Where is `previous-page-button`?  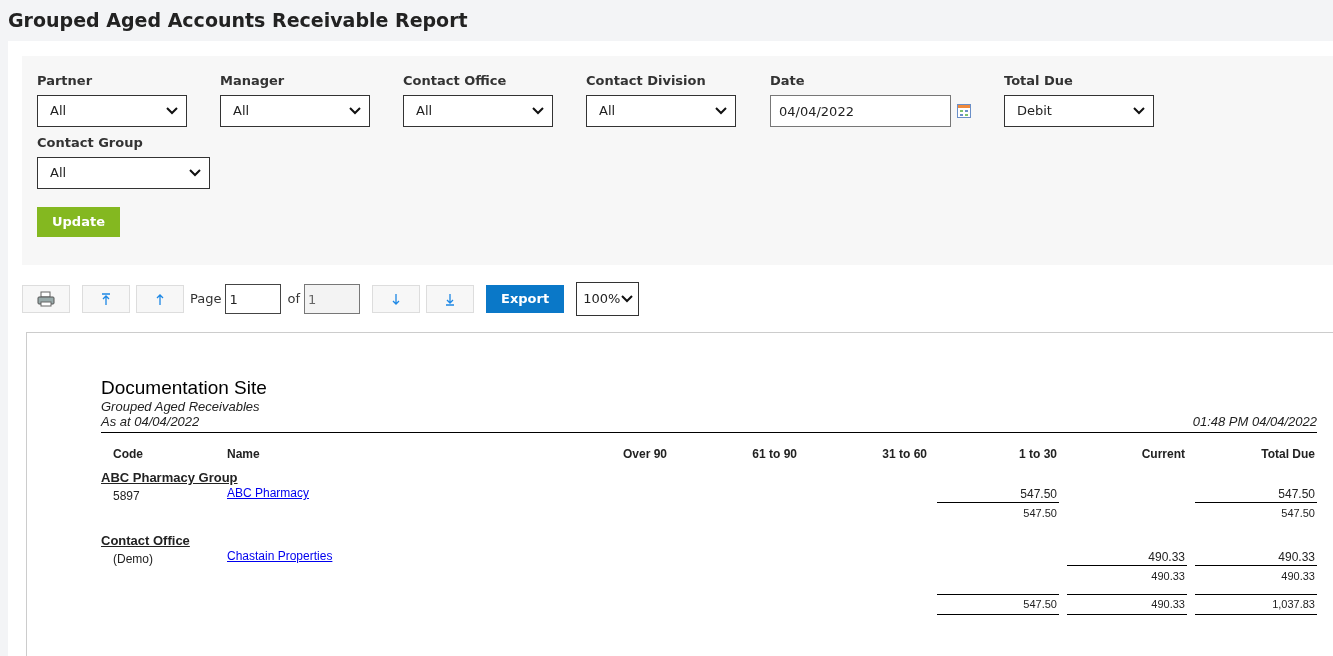 previous-page-button is located at coordinates (160, 299).